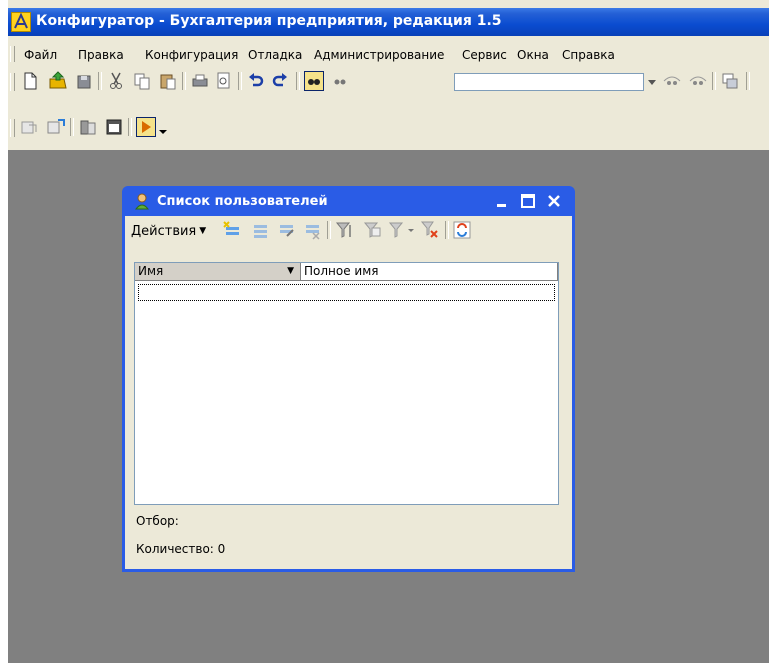 This screenshot has width=769, height=663. What do you see at coordinates (730, 81) in the screenshot?
I see `windows-icon` at bounding box center [730, 81].